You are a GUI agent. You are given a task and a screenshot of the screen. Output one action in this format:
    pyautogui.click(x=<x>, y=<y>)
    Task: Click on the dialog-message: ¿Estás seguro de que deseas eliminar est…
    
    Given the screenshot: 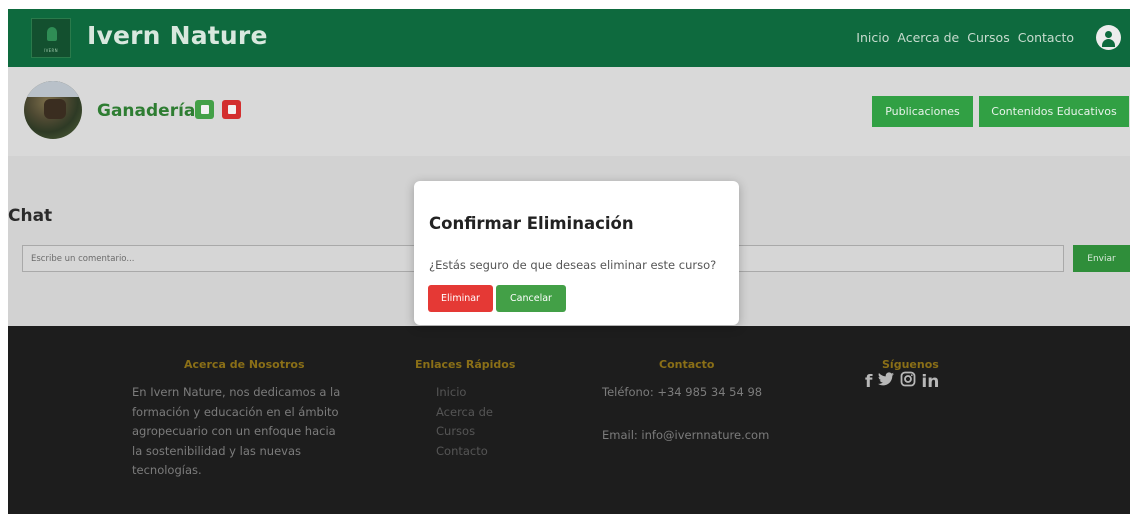 What is the action you would take?
    pyautogui.click(x=573, y=265)
    